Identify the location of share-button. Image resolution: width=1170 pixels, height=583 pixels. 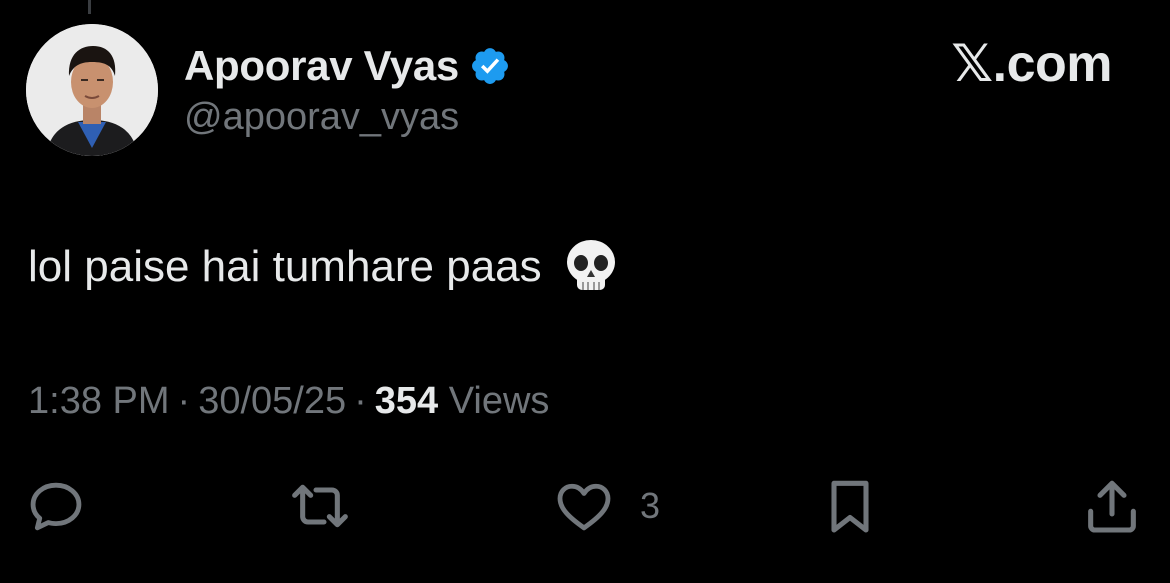
(1124, 506).